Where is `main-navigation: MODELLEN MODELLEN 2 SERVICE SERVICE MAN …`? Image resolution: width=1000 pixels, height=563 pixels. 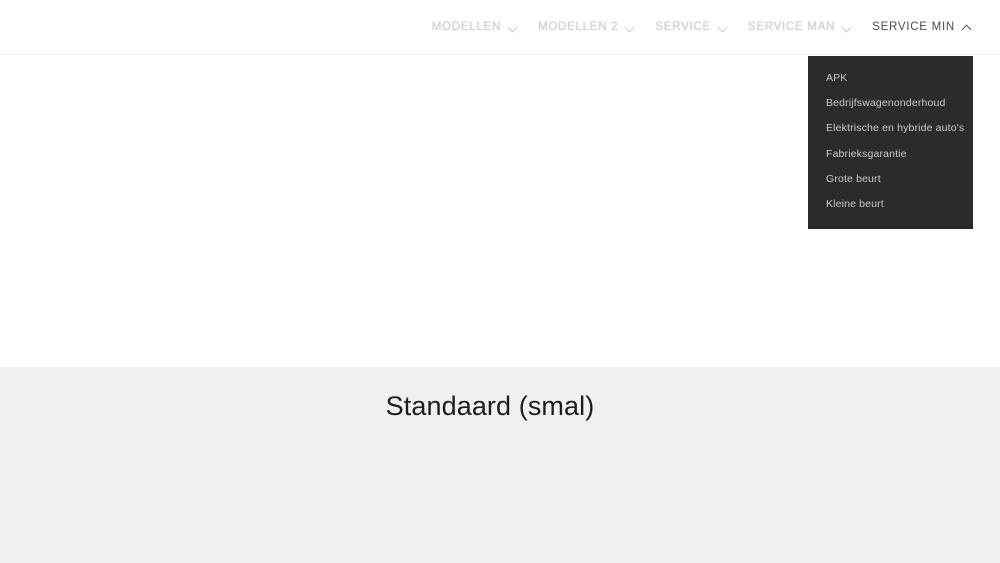
main-navigation: MODELLEN MODELLEN 2 SERVICE SERVICE MAN … is located at coordinates (702, 27).